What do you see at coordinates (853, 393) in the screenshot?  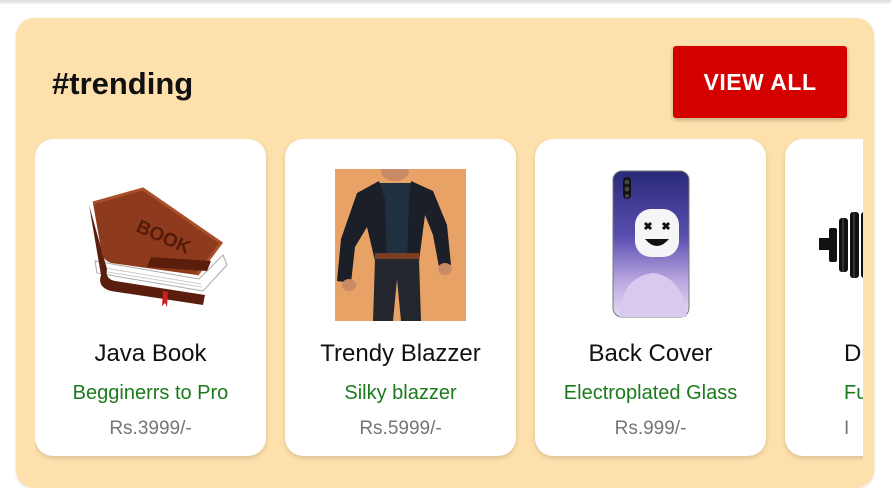 I see `product-subtitle: Fu` at bounding box center [853, 393].